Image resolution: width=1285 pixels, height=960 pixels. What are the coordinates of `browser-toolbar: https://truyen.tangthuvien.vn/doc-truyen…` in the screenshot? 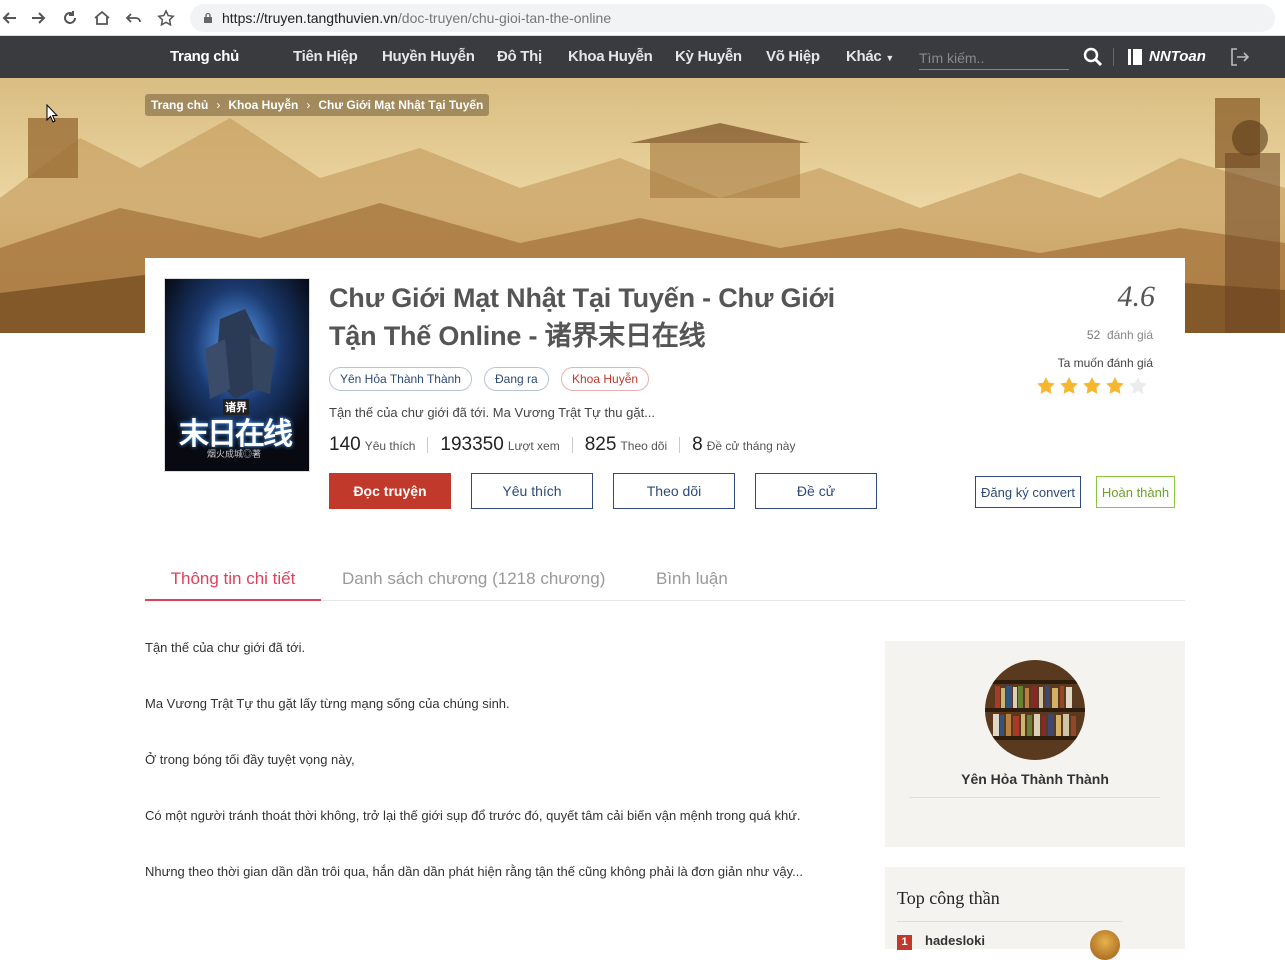 It's located at (642, 18).